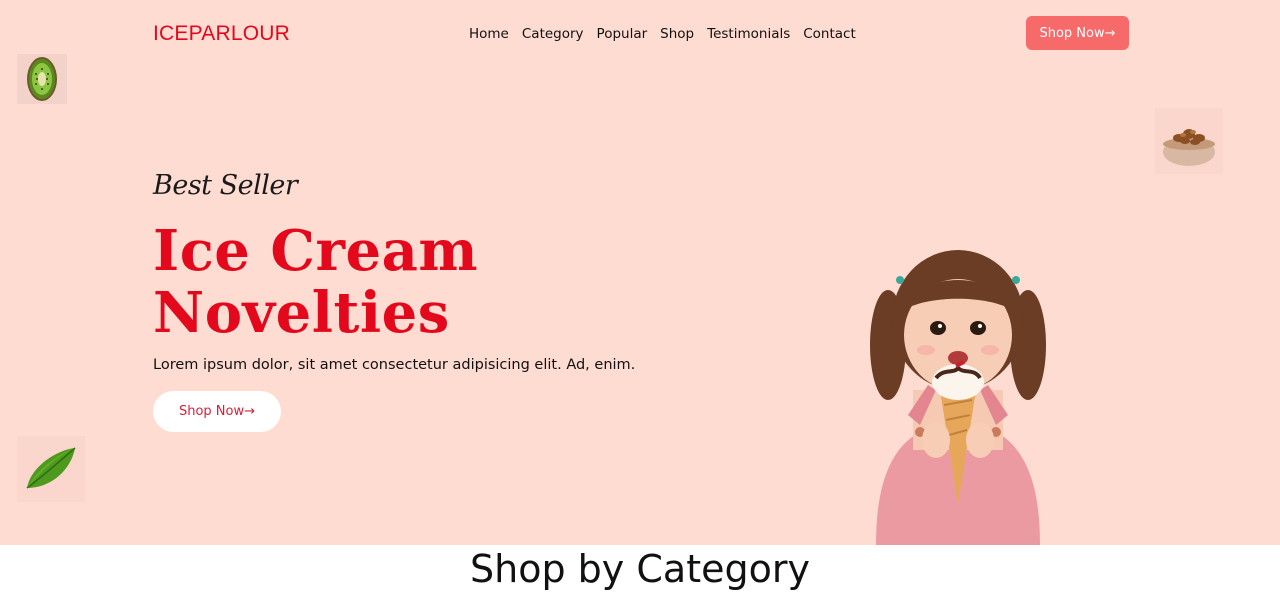  Describe the element at coordinates (211, 411) in the screenshot. I see `hero-shop-now-label: Shop Now` at that location.